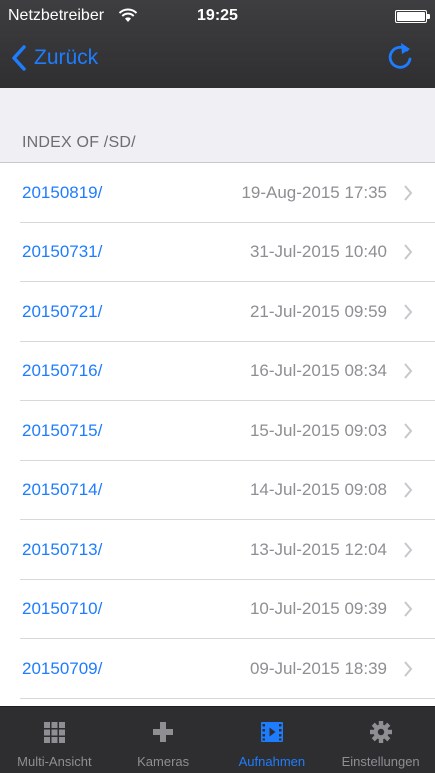 Image resolution: width=435 pixels, height=773 pixels. I want to click on tab-einstellungen: Einstellungen, so click(380, 740).